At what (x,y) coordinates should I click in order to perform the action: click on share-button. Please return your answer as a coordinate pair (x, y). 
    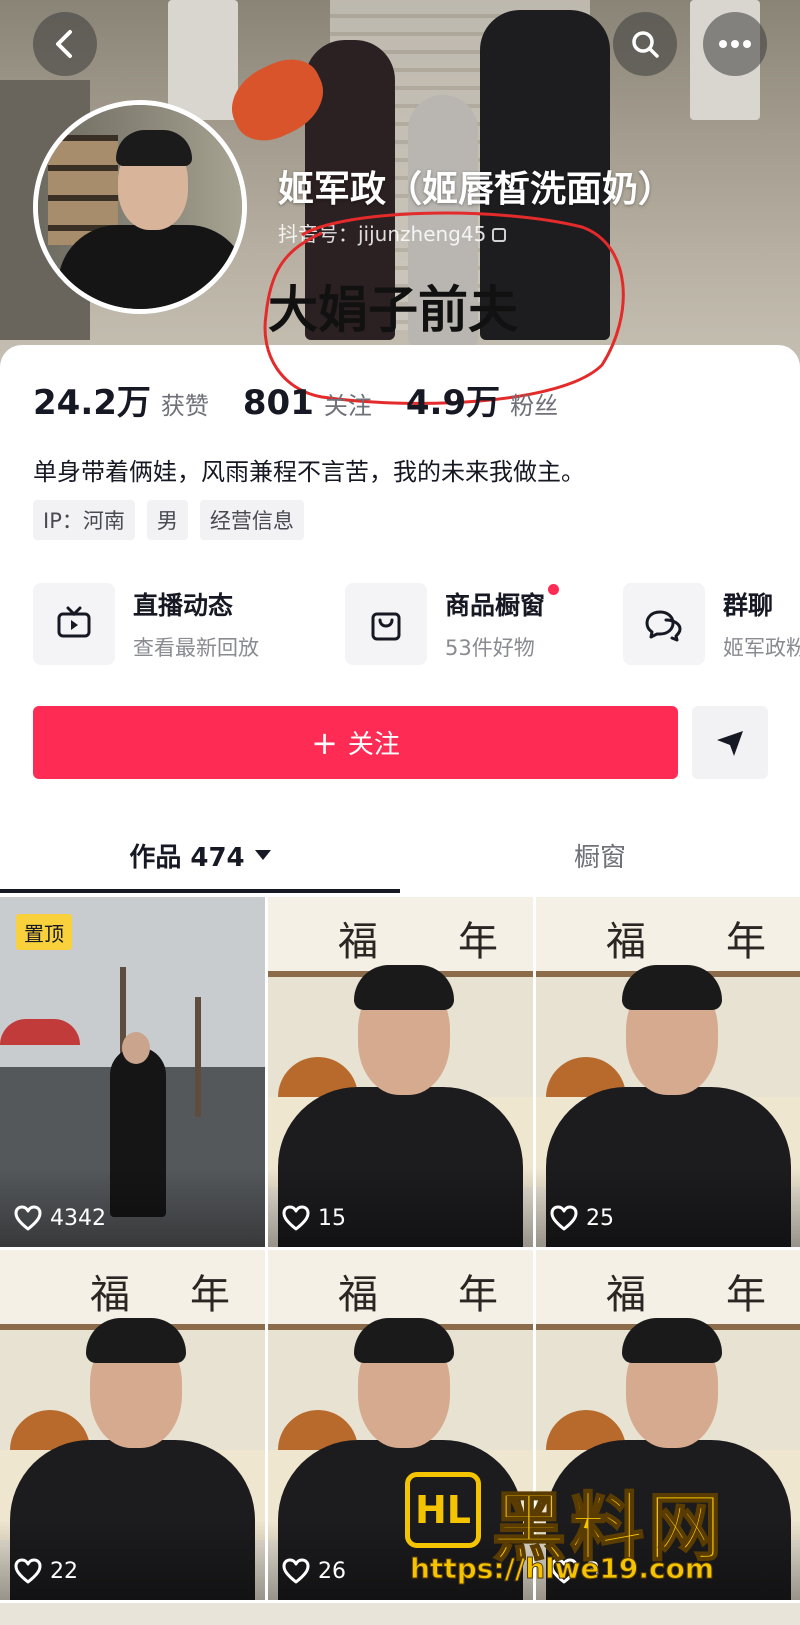
    Looking at the image, I should click on (730, 742).